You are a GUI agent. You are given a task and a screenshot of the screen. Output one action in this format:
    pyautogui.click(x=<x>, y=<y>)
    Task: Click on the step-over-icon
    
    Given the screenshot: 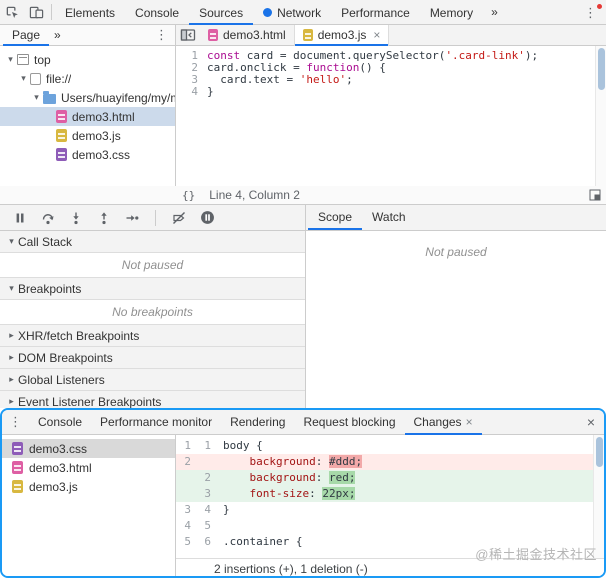 What is the action you would take?
    pyautogui.click(x=48, y=218)
    